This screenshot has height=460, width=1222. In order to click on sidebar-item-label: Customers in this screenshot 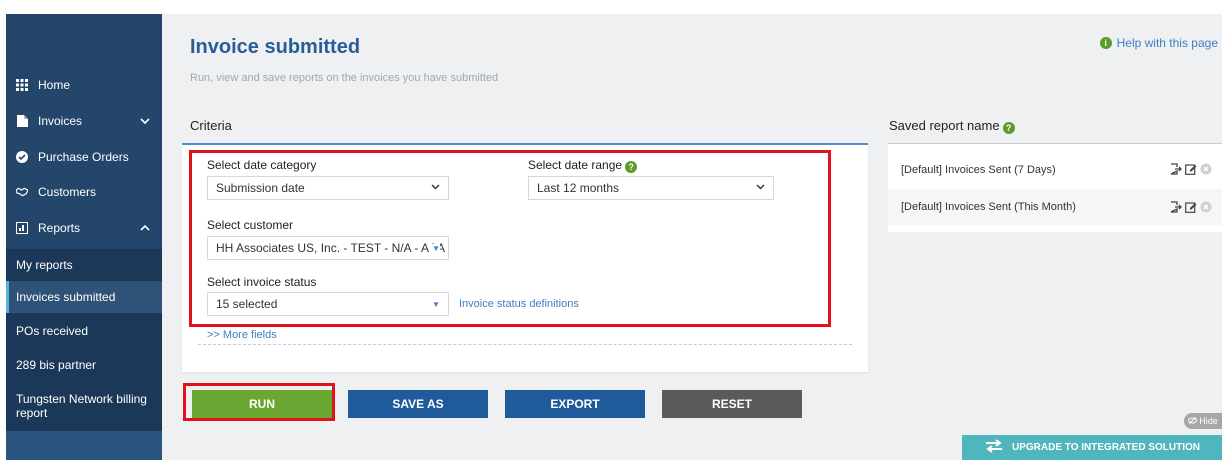, I will do `click(67, 192)`.